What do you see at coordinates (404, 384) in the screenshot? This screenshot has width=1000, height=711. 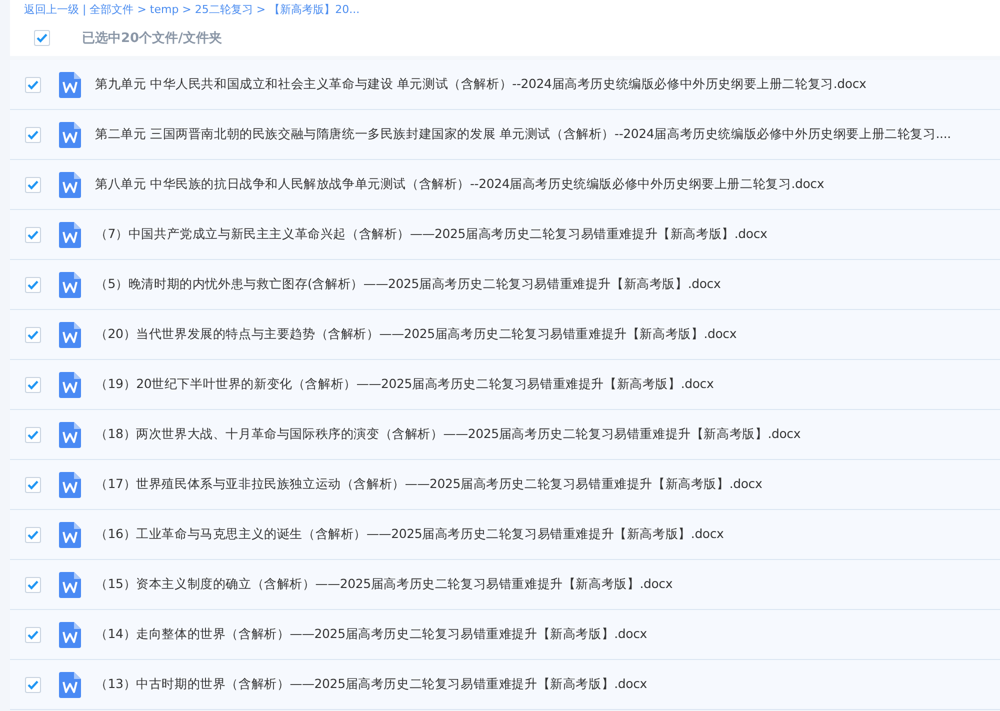 I see `file-name: （19）20世纪下半叶世界的新变化（含解析）——2025届高考历史二轮复习易错重难提升【新高考版】.docx` at bounding box center [404, 384].